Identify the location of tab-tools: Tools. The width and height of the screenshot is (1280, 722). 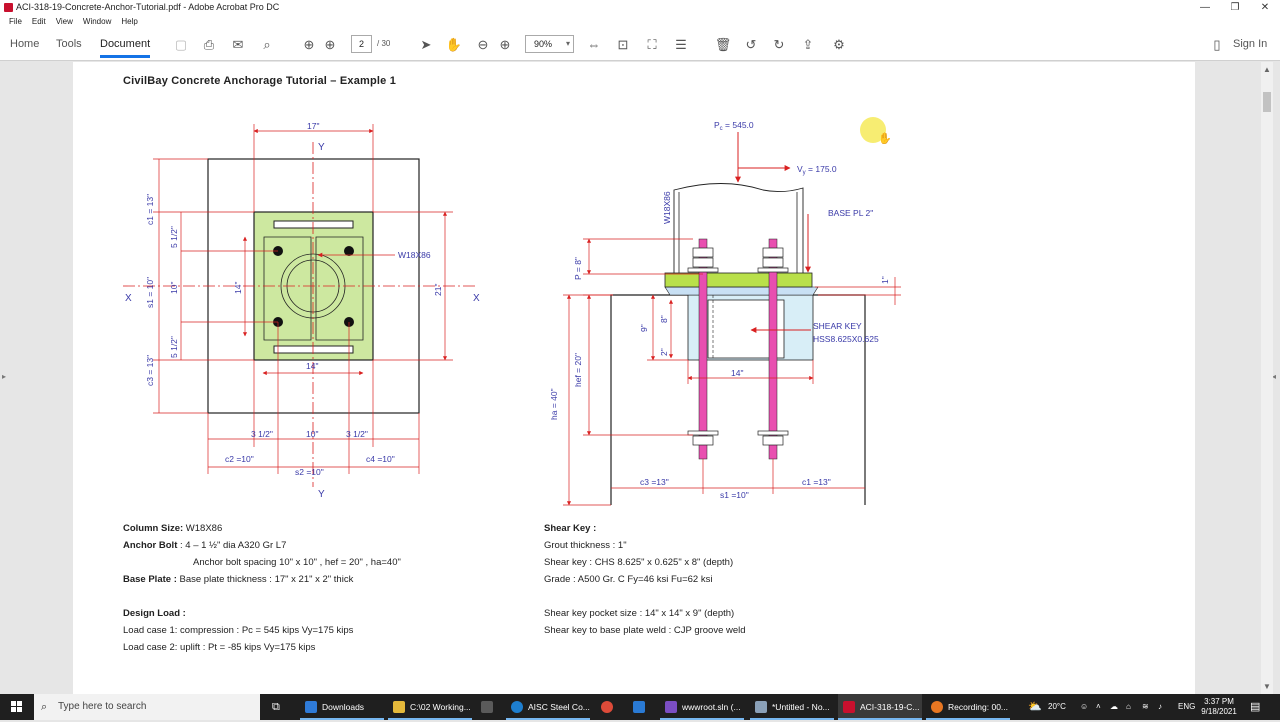
(69, 44).